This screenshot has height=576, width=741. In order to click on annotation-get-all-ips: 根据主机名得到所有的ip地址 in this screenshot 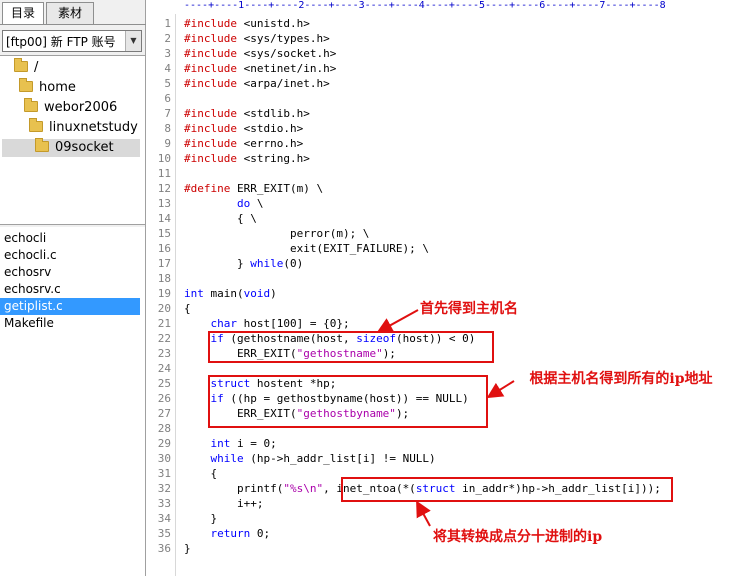, I will do `click(621, 379)`.